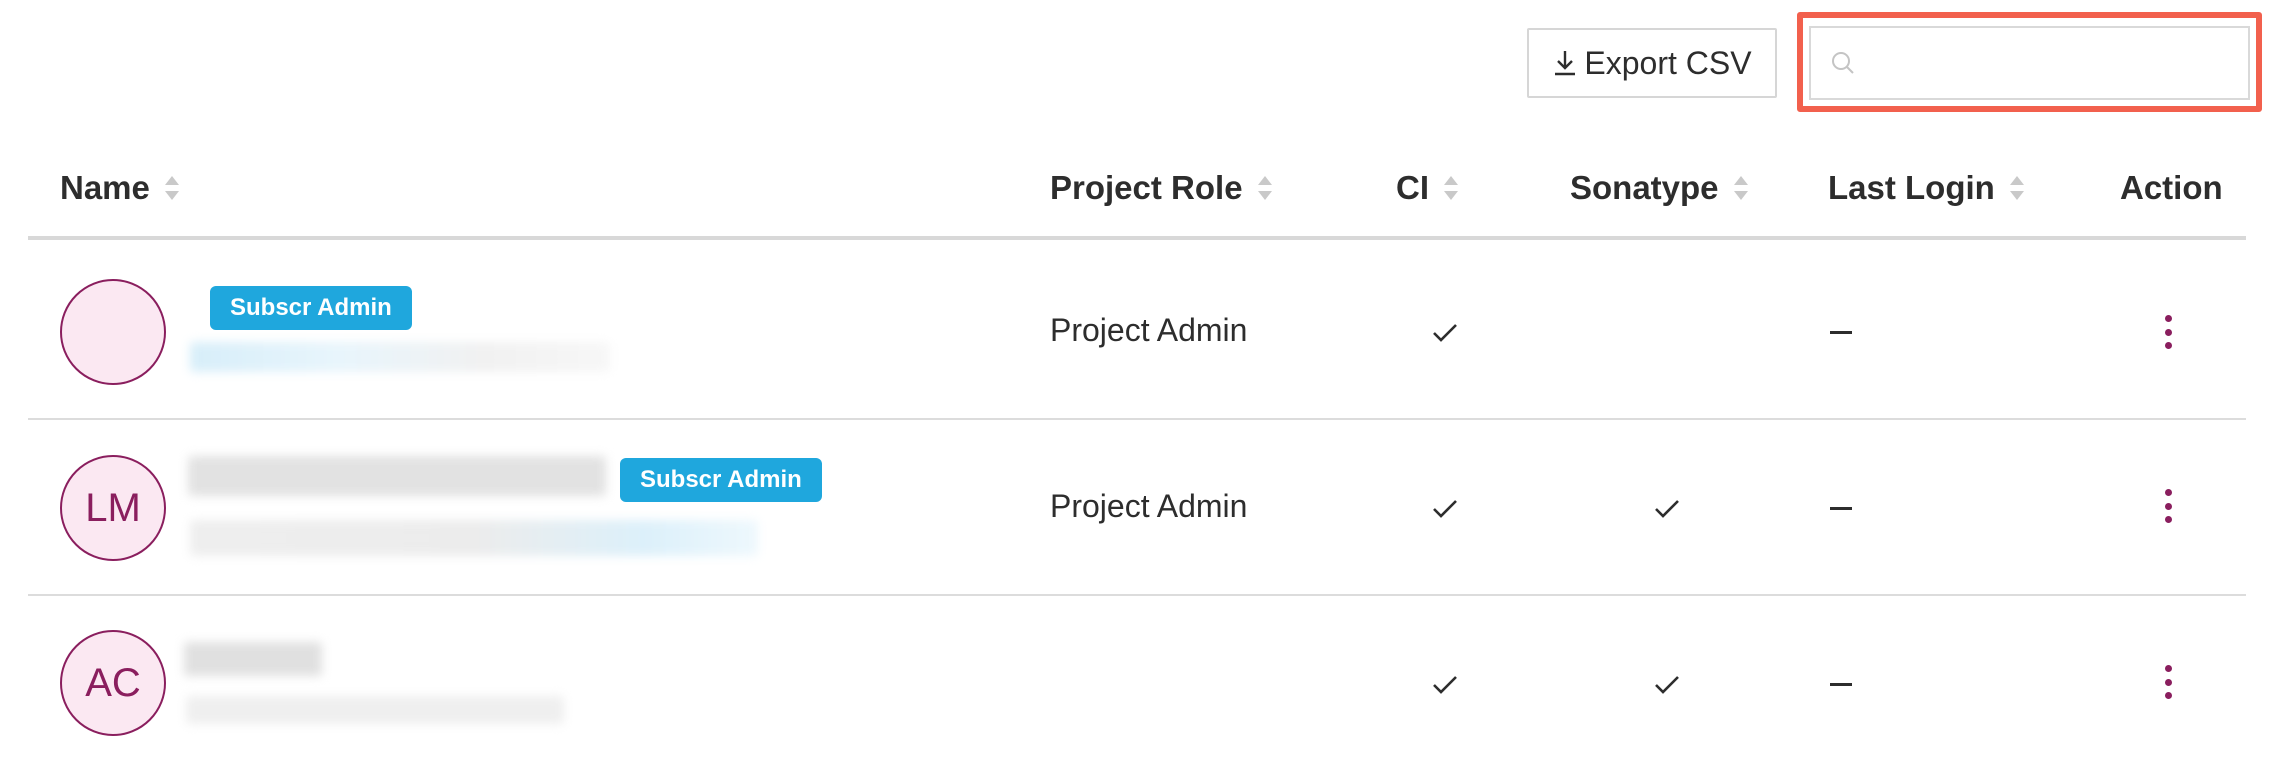 This screenshot has height=772, width=2278. Describe the element at coordinates (1565, 63) in the screenshot. I see `download-icon` at that location.